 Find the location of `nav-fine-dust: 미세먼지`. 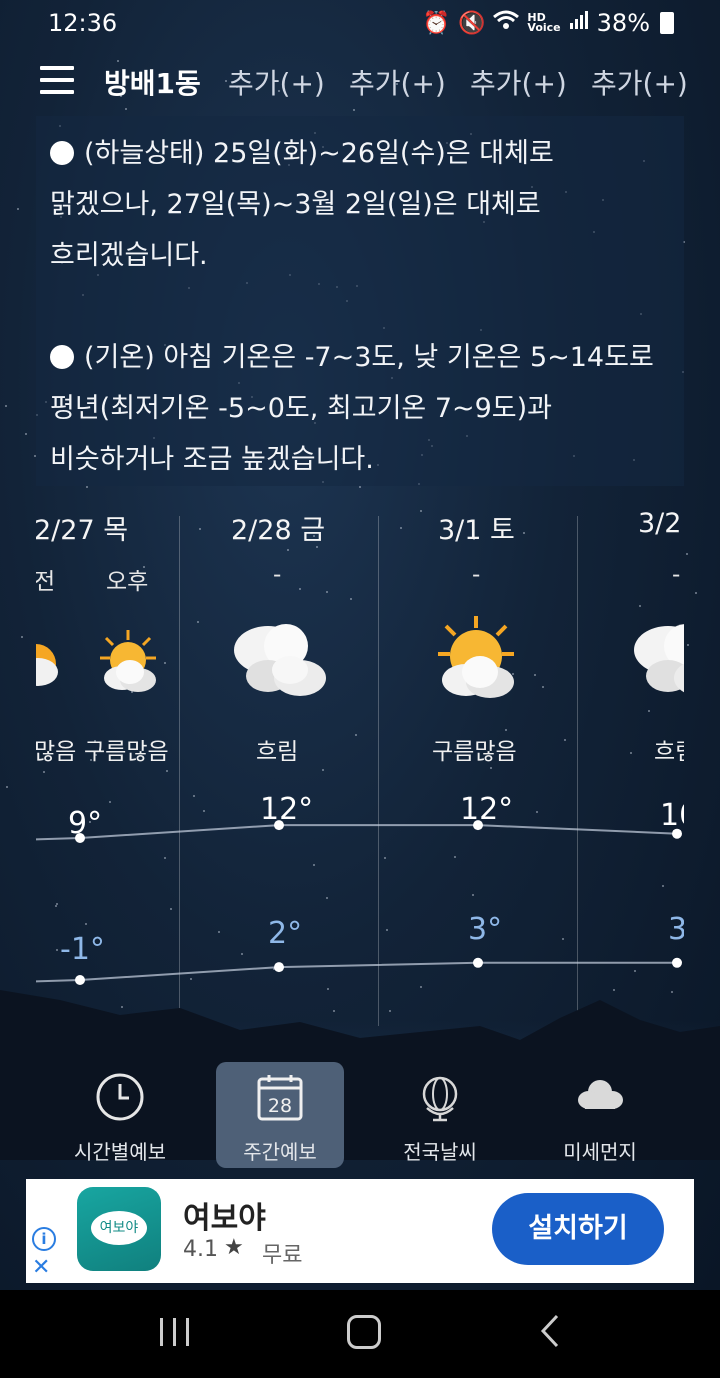

nav-fine-dust: 미세먼지 is located at coordinates (600, 1115).